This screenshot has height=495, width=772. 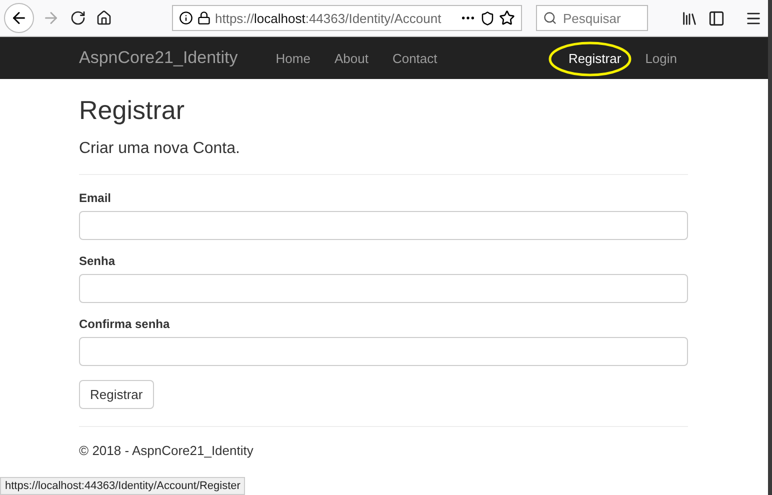 I want to click on brand-link: AspnCore21_Identity, so click(x=158, y=58).